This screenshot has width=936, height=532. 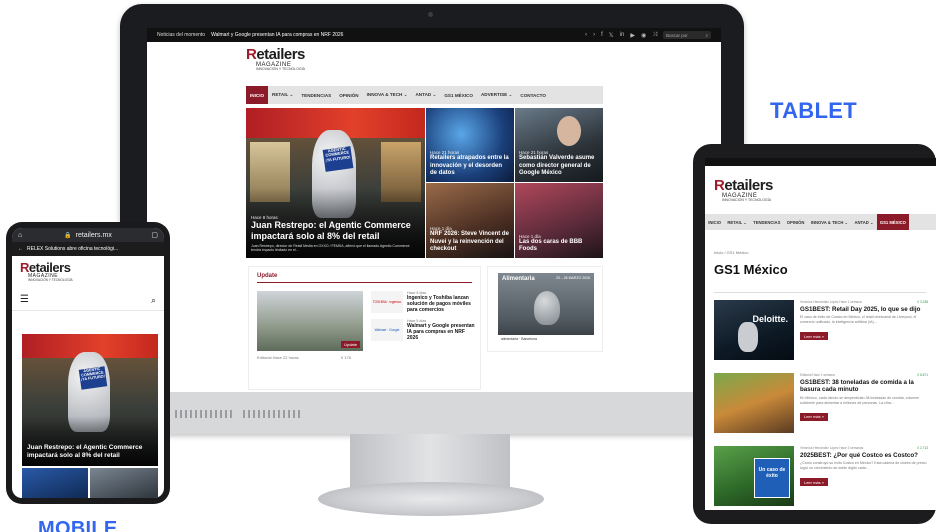 I want to click on x-icon: 𝕏, so click(x=611, y=35).